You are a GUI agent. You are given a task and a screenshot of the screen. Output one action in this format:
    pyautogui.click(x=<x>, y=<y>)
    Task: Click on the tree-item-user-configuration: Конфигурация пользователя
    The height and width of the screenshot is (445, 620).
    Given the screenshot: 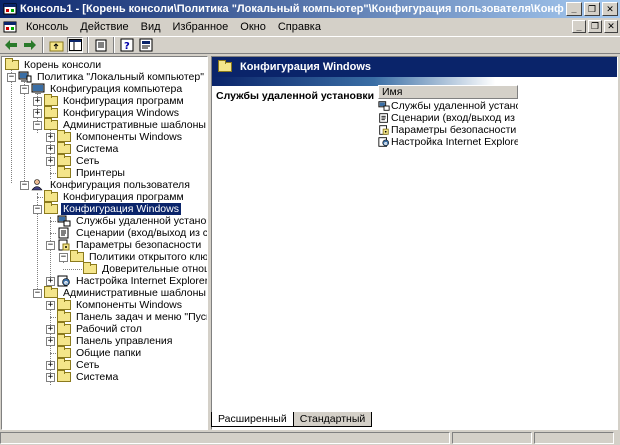 What is the action you would take?
    pyautogui.click(x=111, y=185)
    